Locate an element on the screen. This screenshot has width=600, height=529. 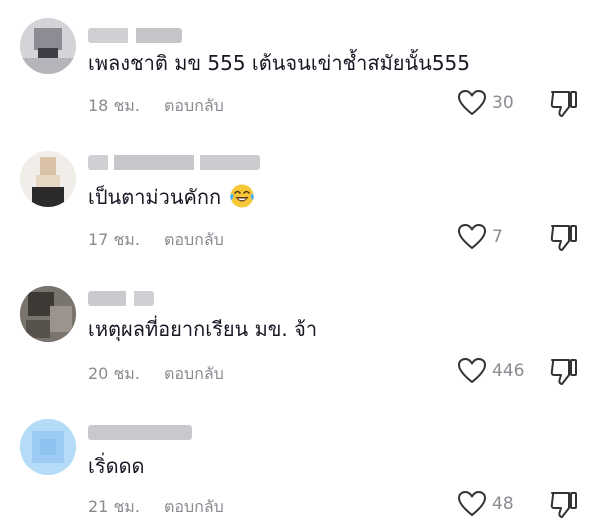
comment-time: 18 ชม. is located at coordinates (114, 105).